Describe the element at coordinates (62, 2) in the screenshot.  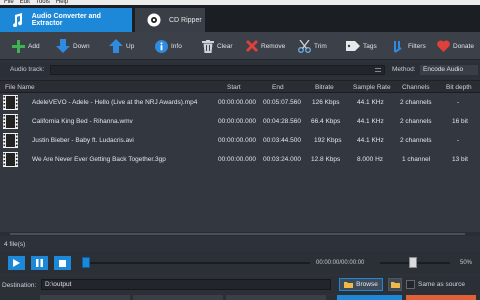
I see `menu-help: Help` at that location.